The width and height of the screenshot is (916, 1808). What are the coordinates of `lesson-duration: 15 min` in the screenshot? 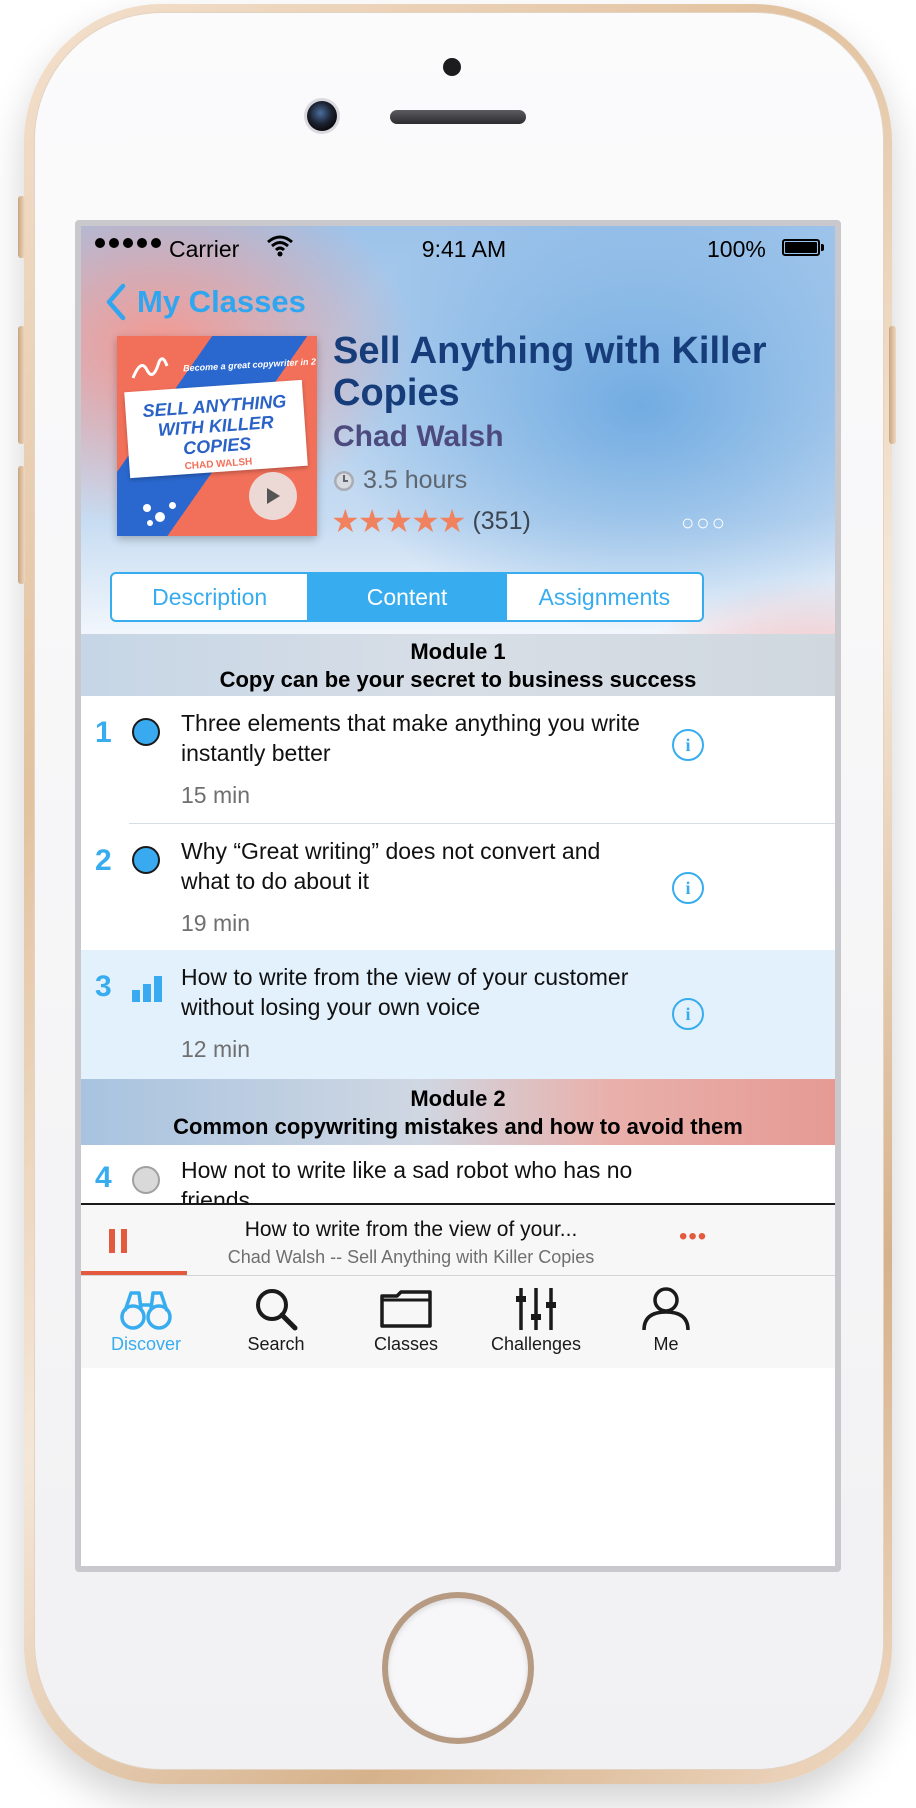 It's located at (216, 795).